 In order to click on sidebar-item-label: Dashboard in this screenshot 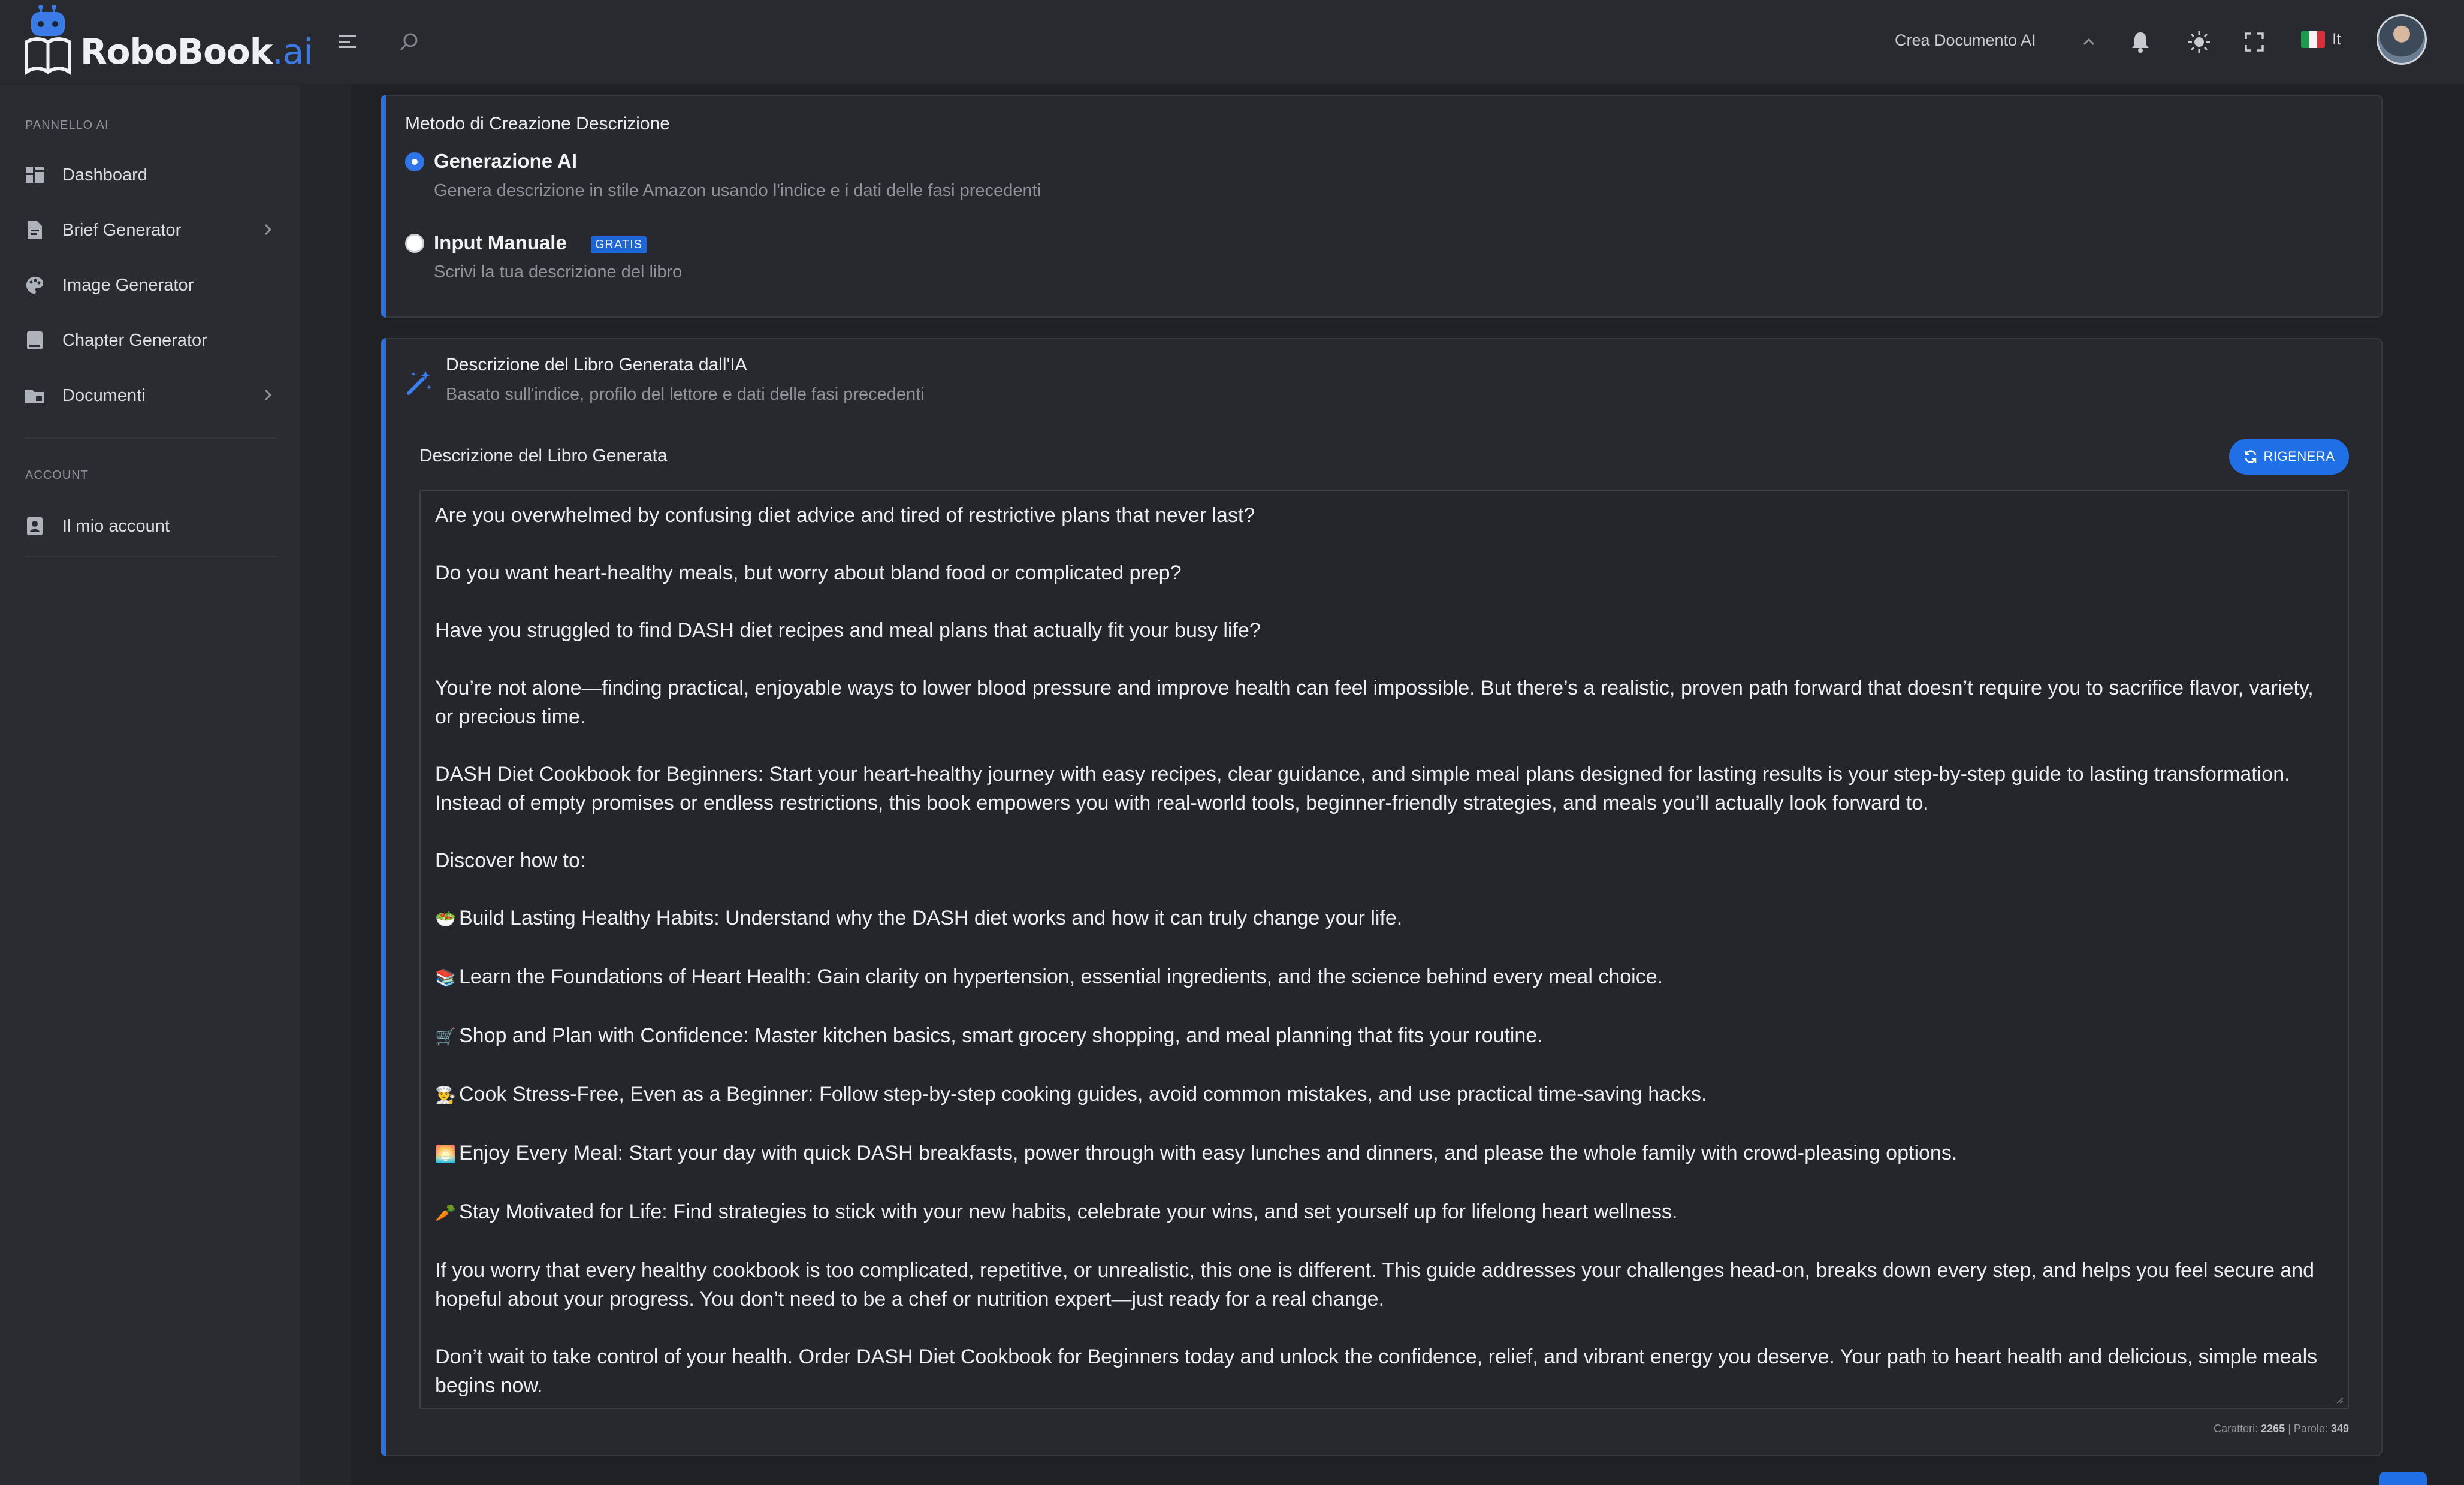, I will do `click(104, 175)`.